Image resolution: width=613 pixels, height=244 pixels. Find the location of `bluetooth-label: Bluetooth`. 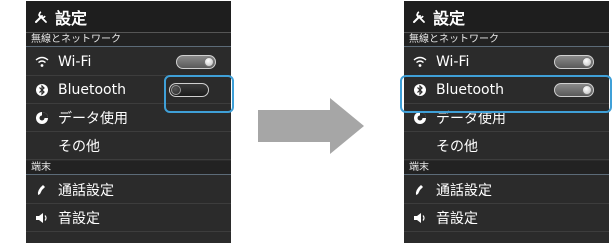

bluetooth-label: Bluetooth is located at coordinates (92, 89).